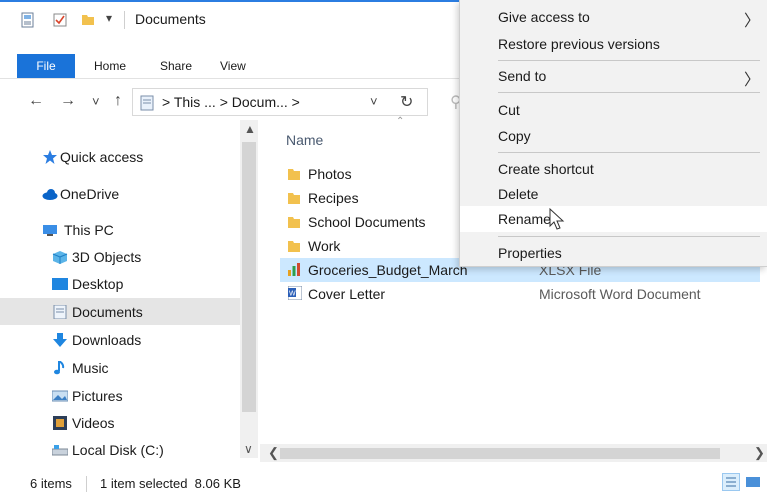  What do you see at coordinates (120, 367) in the screenshot?
I see `sidebar-item-music: Music` at bounding box center [120, 367].